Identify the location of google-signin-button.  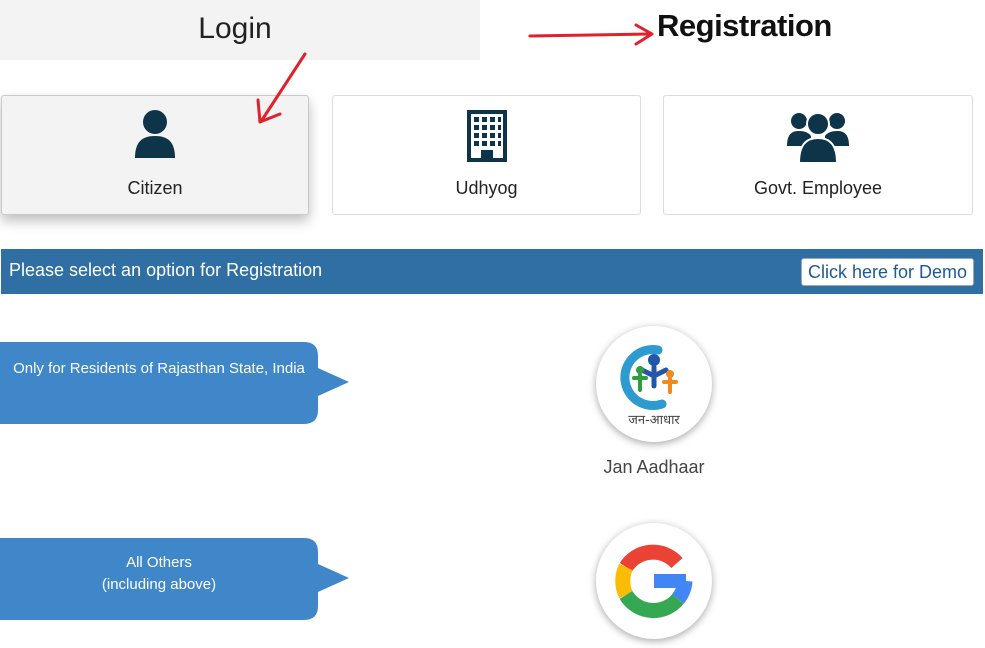
(654, 581).